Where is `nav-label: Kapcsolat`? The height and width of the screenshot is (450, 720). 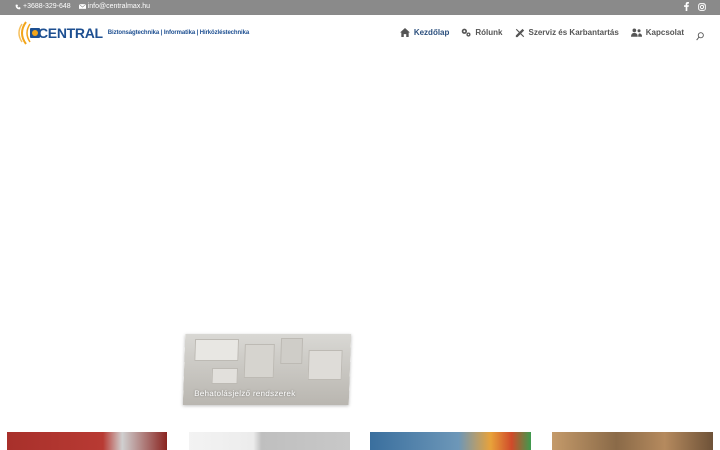 nav-label: Kapcsolat is located at coordinates (664, 32).